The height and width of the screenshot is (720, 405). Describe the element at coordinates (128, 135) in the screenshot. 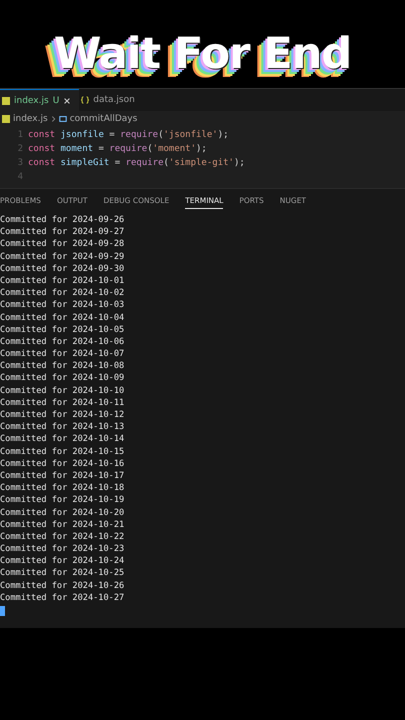

I see `code-line: const jsonfile = require('jsonfile');` at that location.